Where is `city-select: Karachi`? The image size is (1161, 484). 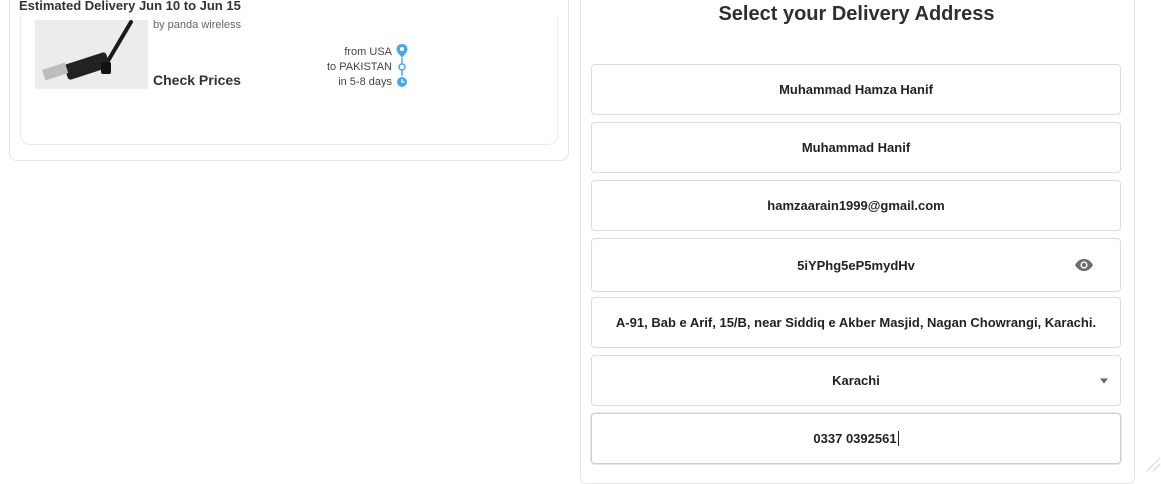 city-select: Karachi is located at coordinates (856, 380).